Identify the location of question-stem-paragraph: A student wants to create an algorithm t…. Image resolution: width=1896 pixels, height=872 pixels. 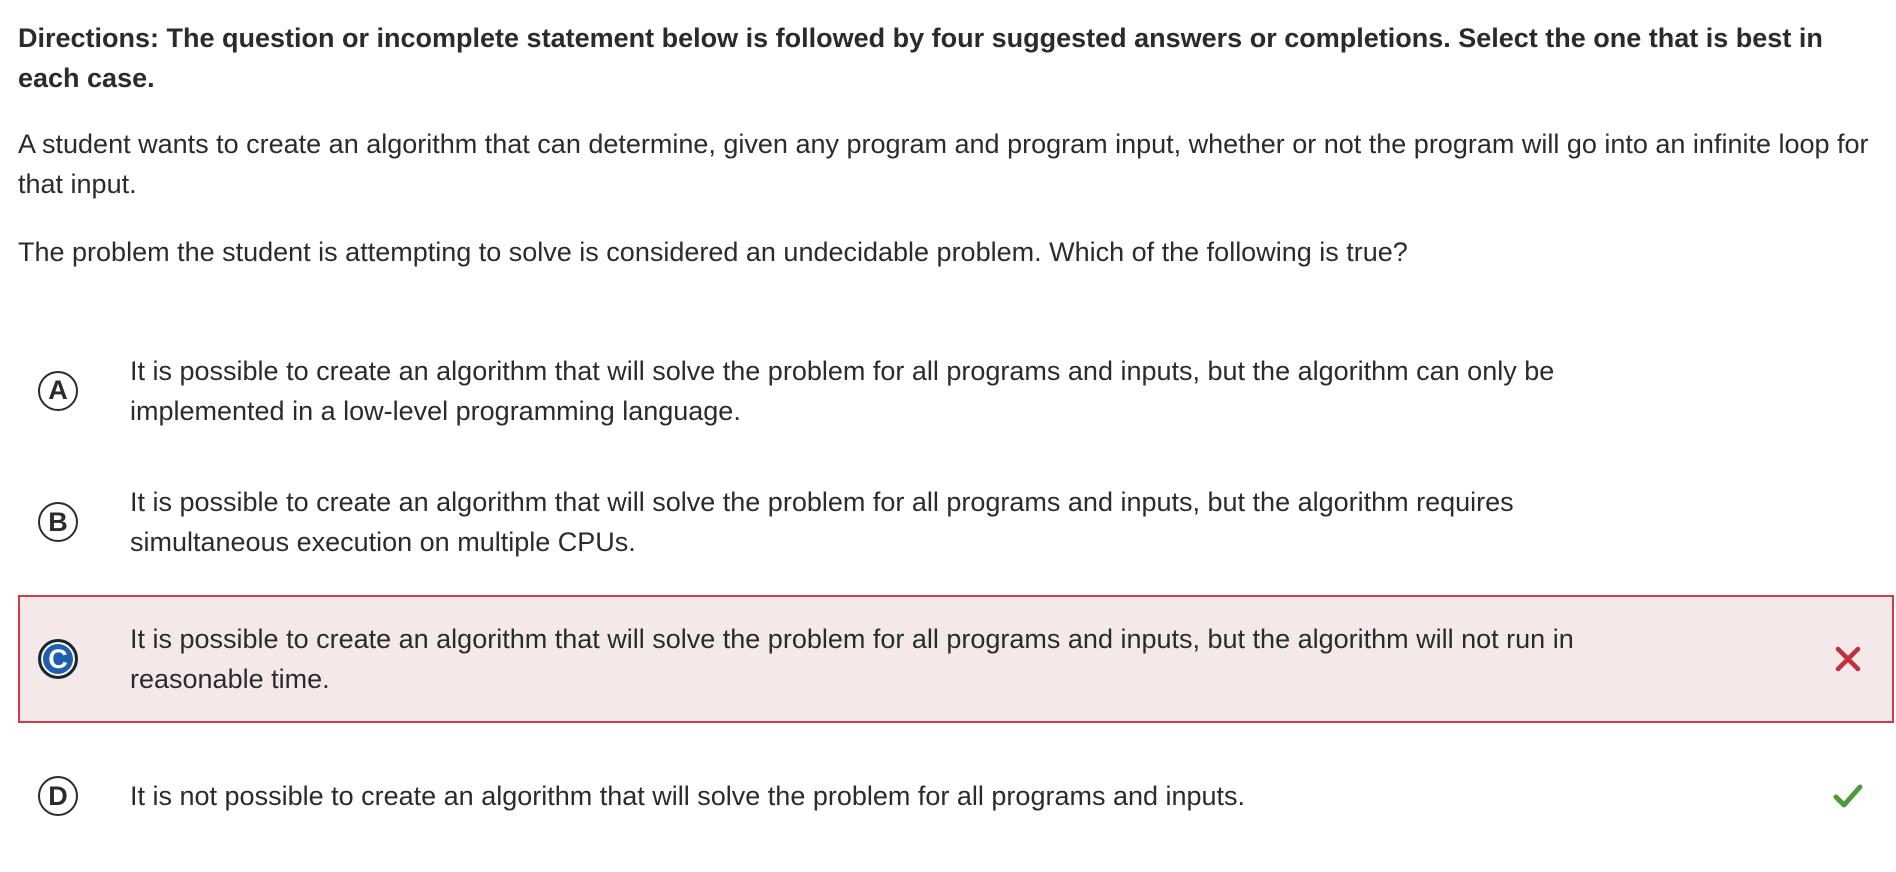
(943, 164).